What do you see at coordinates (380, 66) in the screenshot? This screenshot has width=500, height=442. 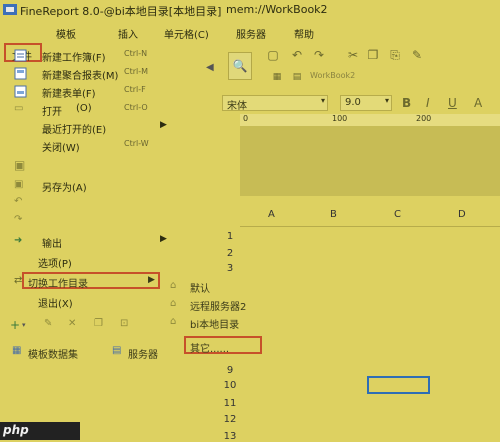 I see `toolbar: ▢ ↶ ↷ ✂ ❐ ⎘ ✎ ▦ ▤ WorkBook2` at bounding box center [380, 66].